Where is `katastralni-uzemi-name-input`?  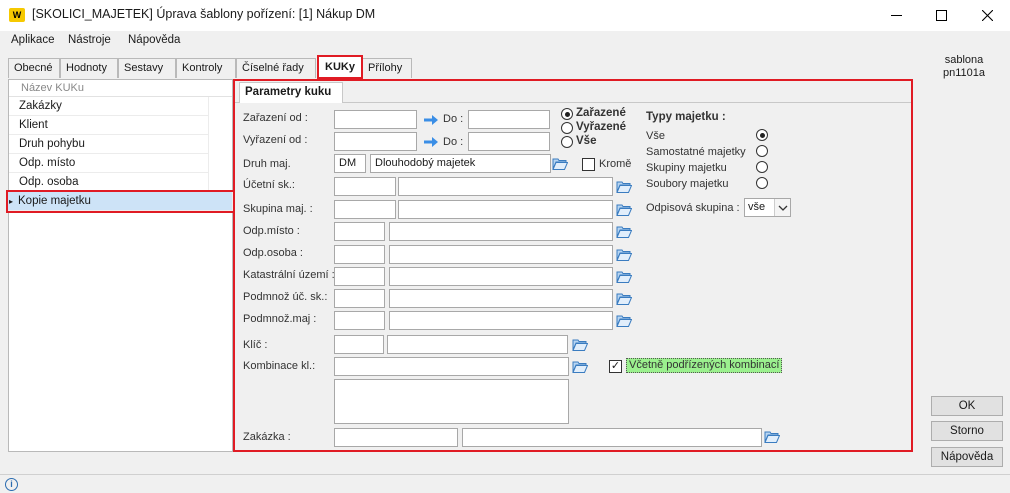 katastralni-uzemi-name-input is located at coordinates (501, 276).